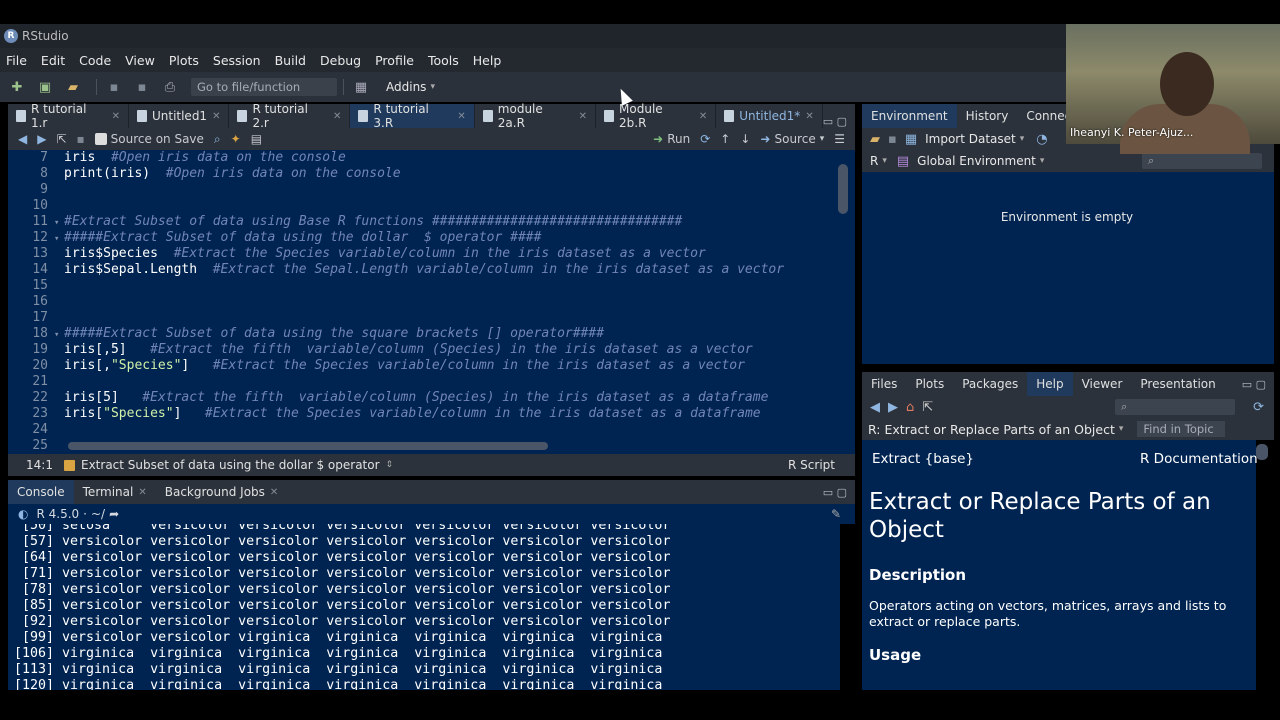 This screenshot has height=720, width=1280. What do you see at coordinates (987, 116) in the screenshot?
I see `tab-history: History` at bounding box center [987, 116].